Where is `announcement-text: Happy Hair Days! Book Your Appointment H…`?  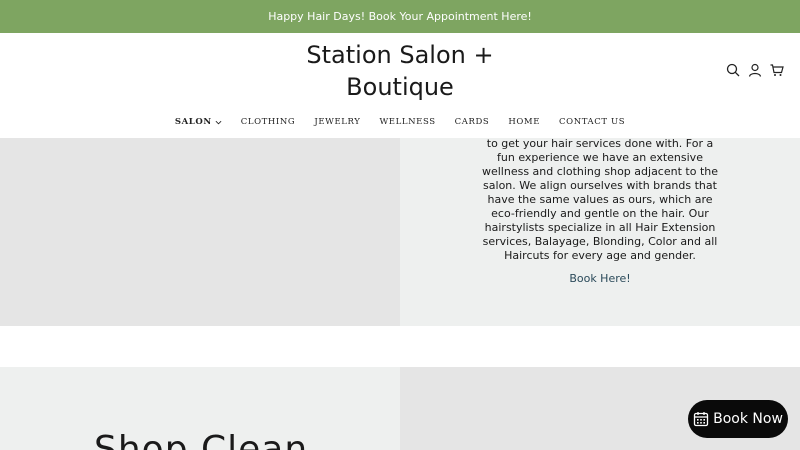 announcement-text: Happy Hair Days! Book Your Appointment H… is located at coordinates (400, 16).